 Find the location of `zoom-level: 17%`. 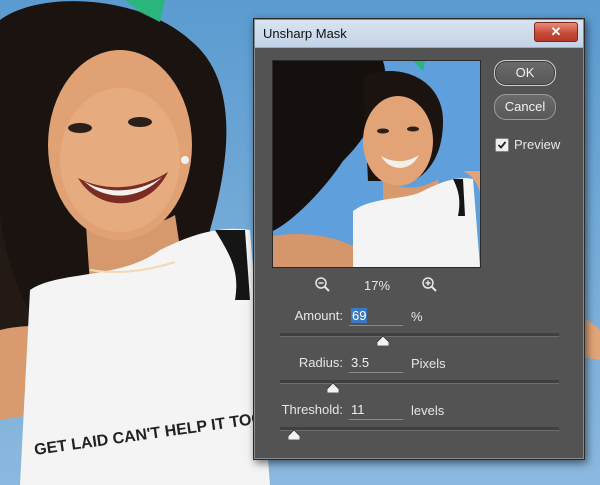

zoom-level: 17% is located at coordinates (377, 285).